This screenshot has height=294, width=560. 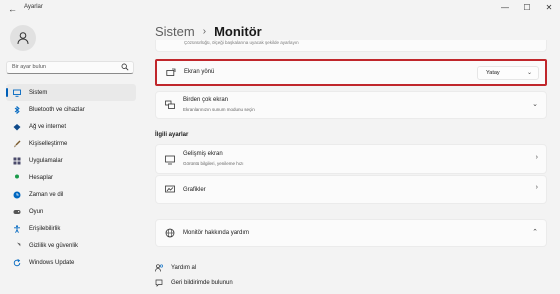 I want to click on sidebar-item-5: Uygulamalar, so click(x=71, y=160).